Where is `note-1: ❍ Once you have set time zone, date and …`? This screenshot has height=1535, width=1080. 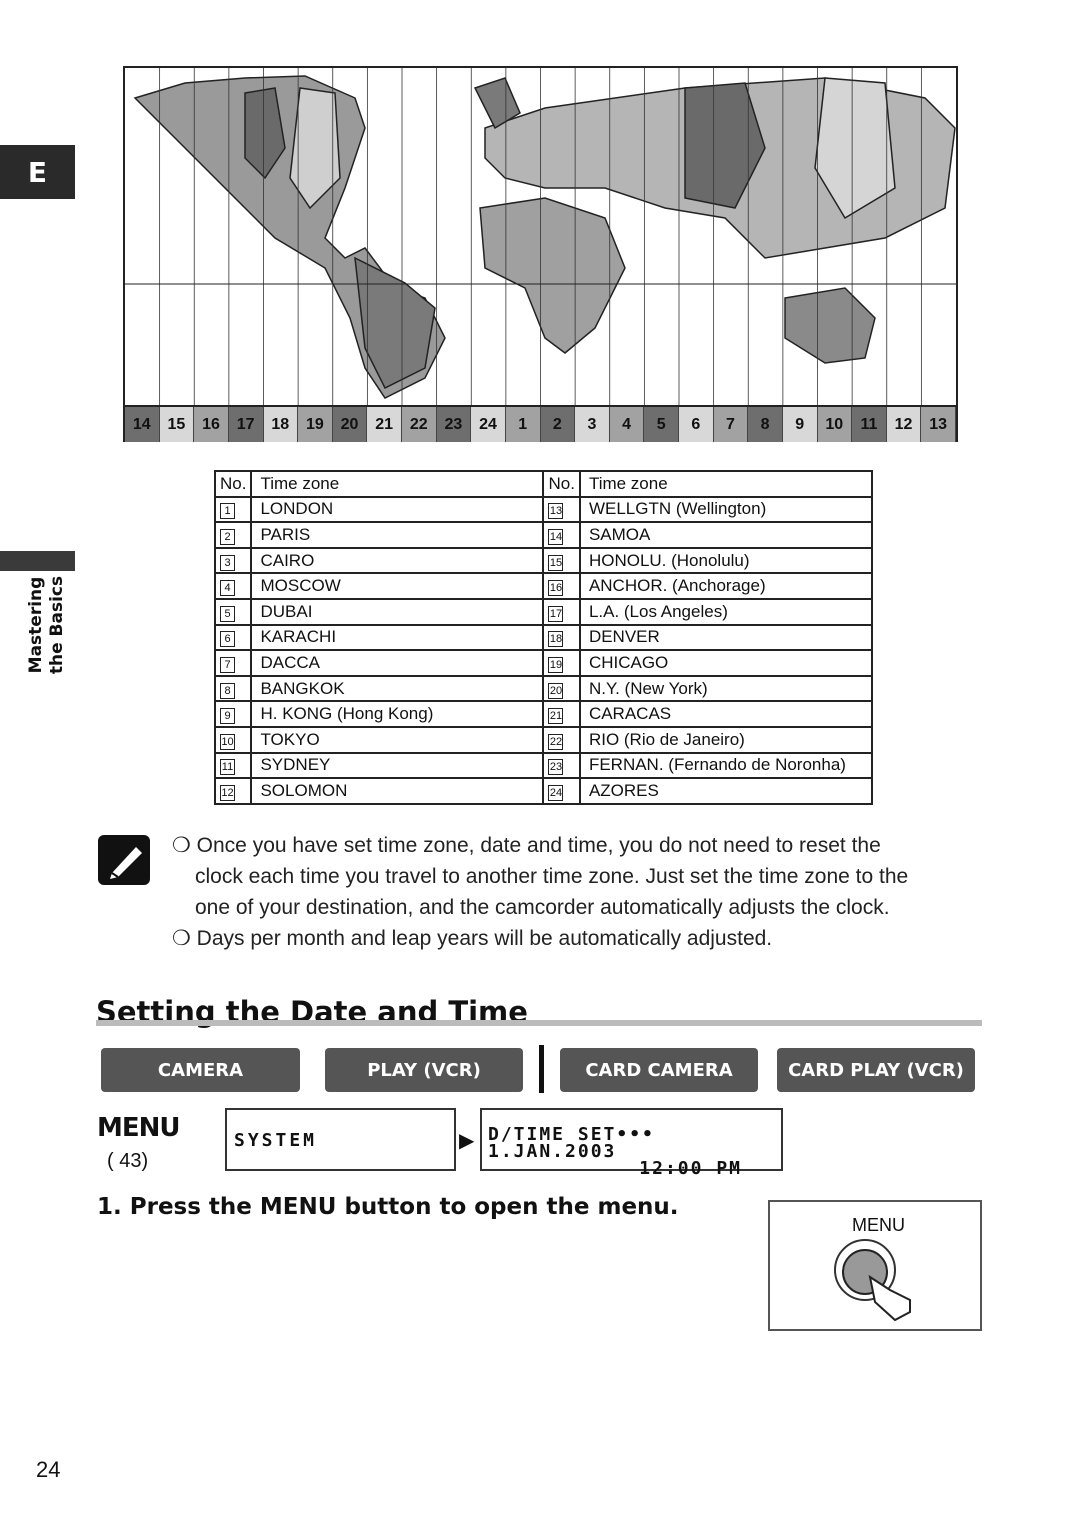 note-1: ❍ Once you have set time zone, date and … is located at coordinates (540, 892).